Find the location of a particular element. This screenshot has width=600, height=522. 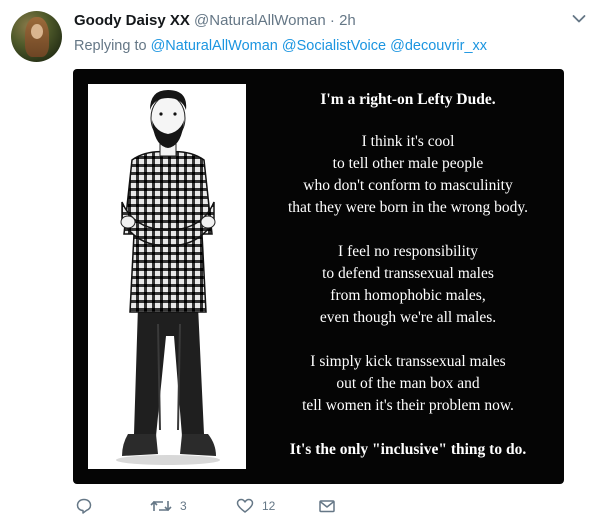

stanza-line: from homophobic males, is located at coordinates (408, 295).